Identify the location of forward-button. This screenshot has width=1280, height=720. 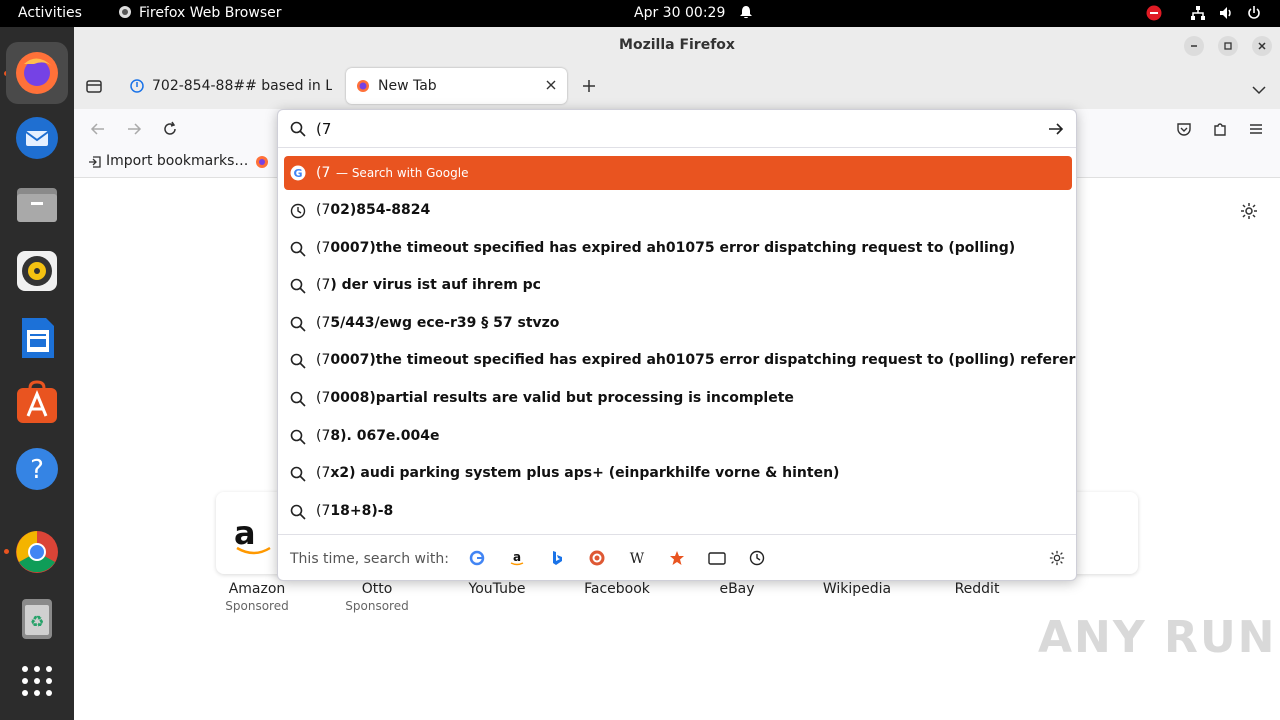
(134, 131).